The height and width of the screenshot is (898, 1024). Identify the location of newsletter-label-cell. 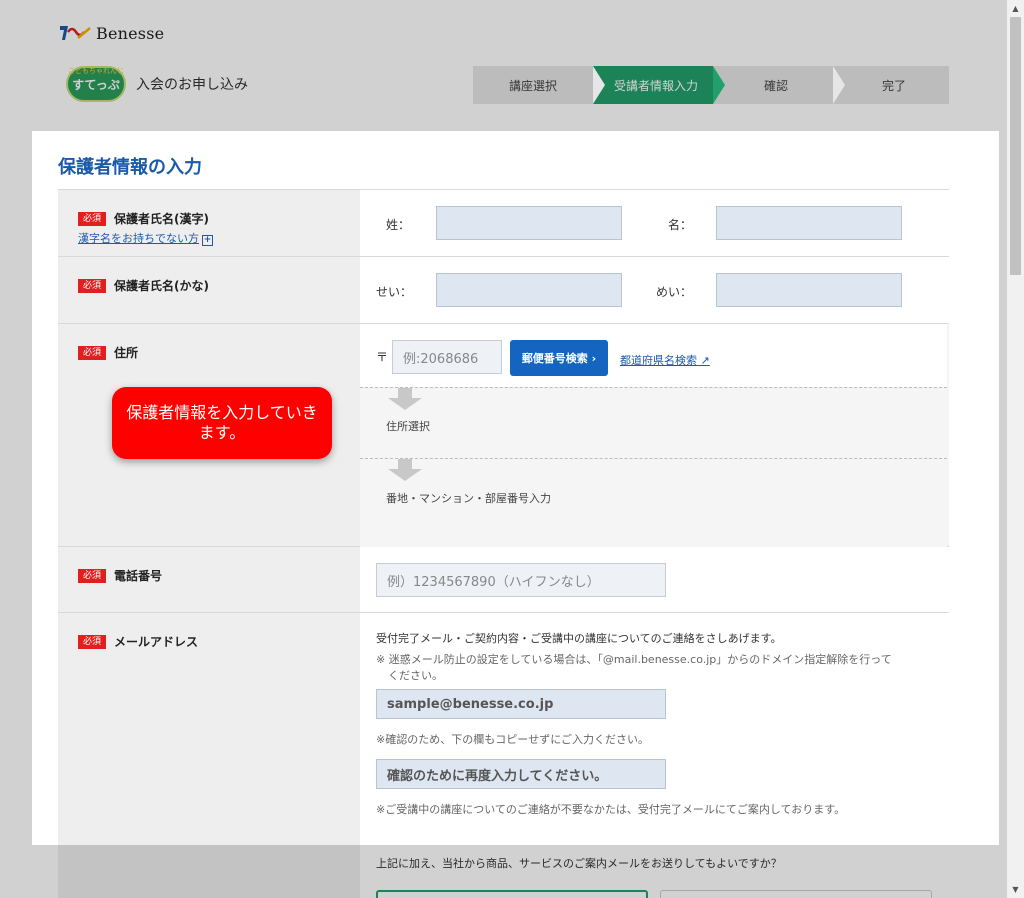
(209, 871).